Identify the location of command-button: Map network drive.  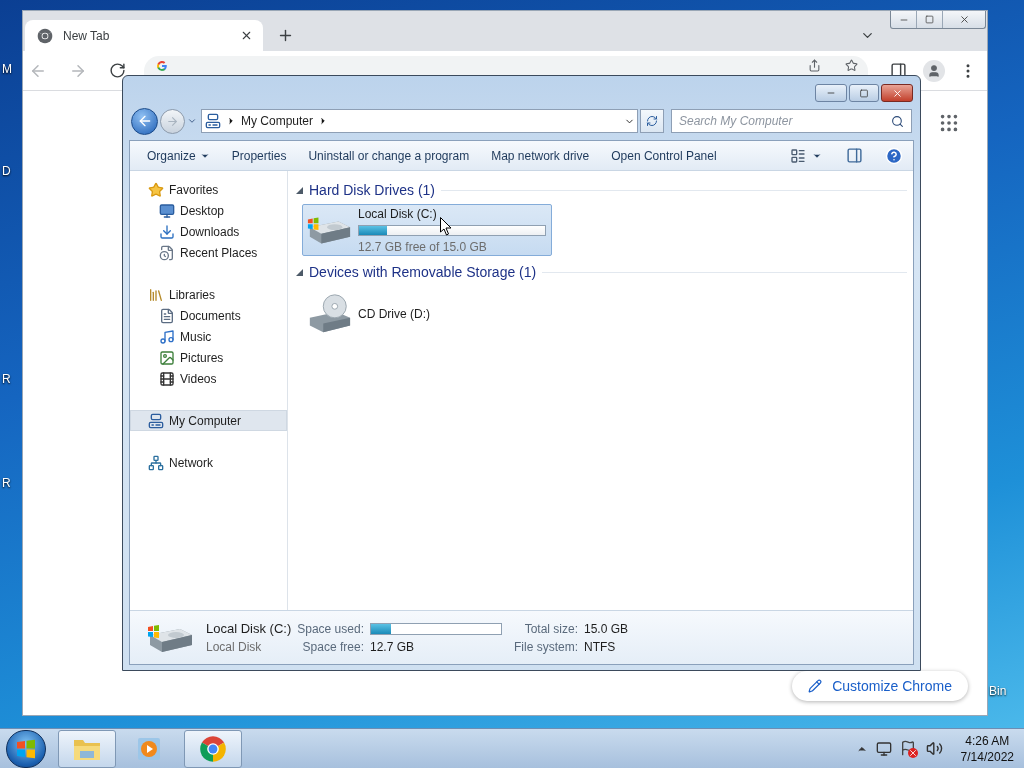
(540, 155).